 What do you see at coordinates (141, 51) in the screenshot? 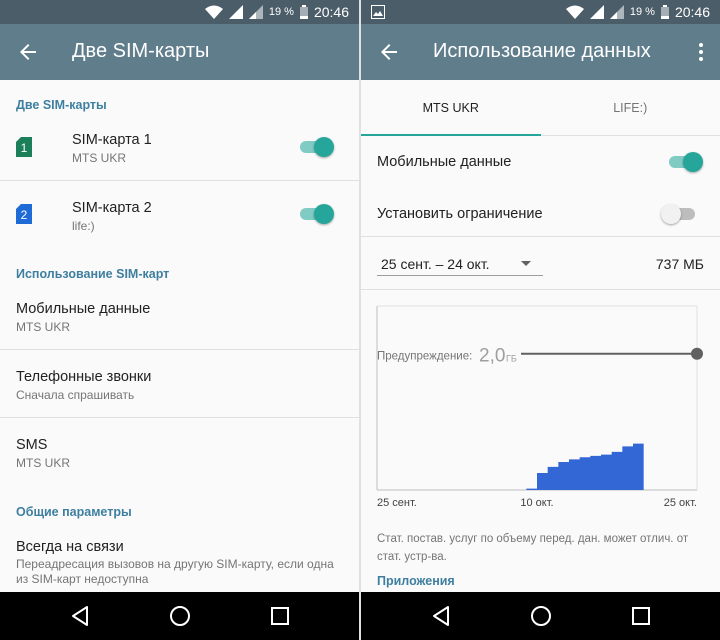
I see `page-title: Две SIM-карты` at bounding box center [141, 51].